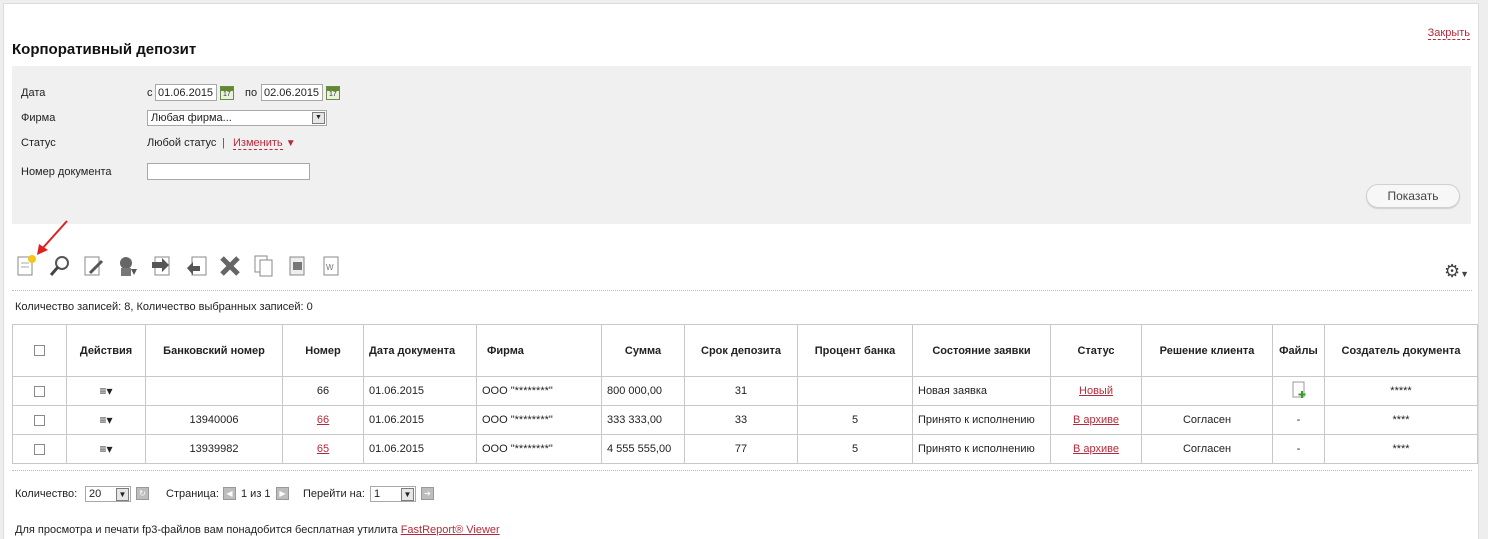 This screenshot has height=539, width=1488. I want to click on refresh-icon: ↻, so click(142, 493).